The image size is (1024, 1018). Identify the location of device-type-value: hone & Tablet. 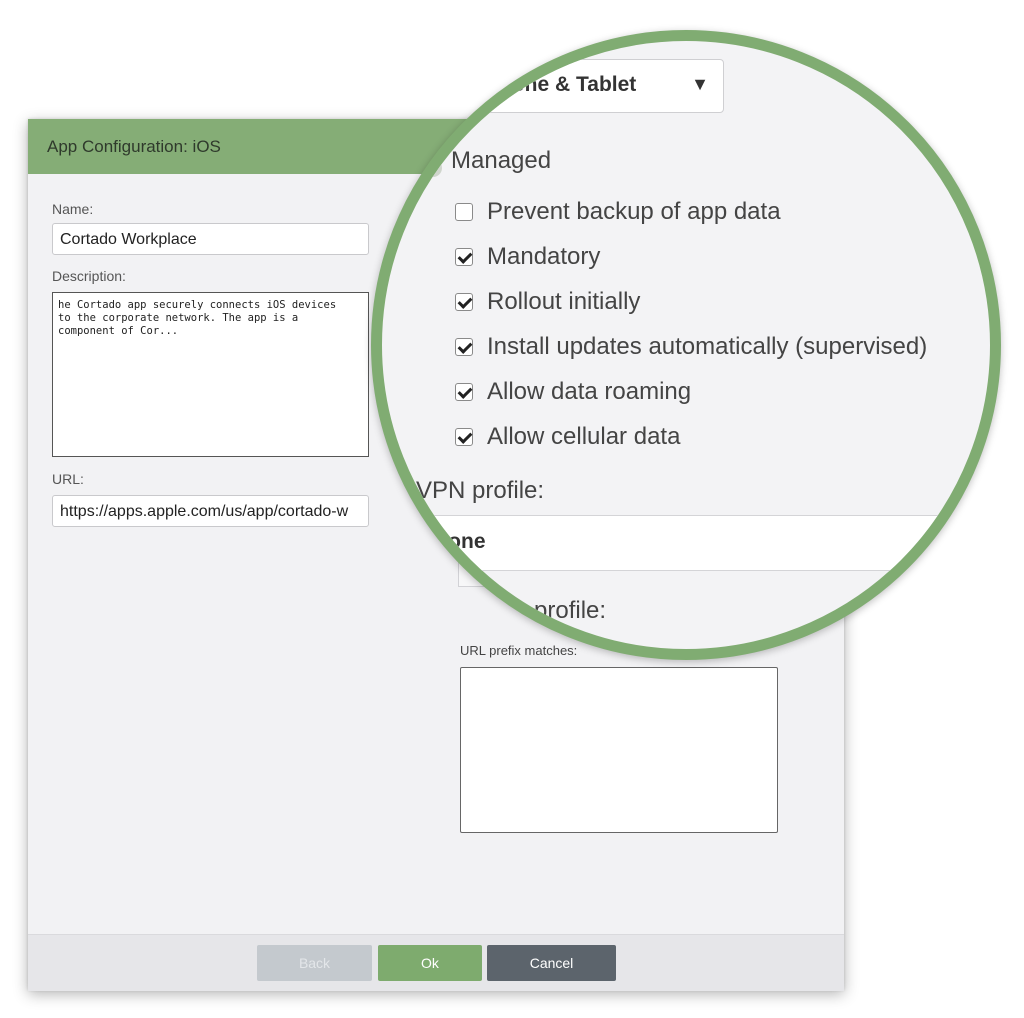
(568, 84).